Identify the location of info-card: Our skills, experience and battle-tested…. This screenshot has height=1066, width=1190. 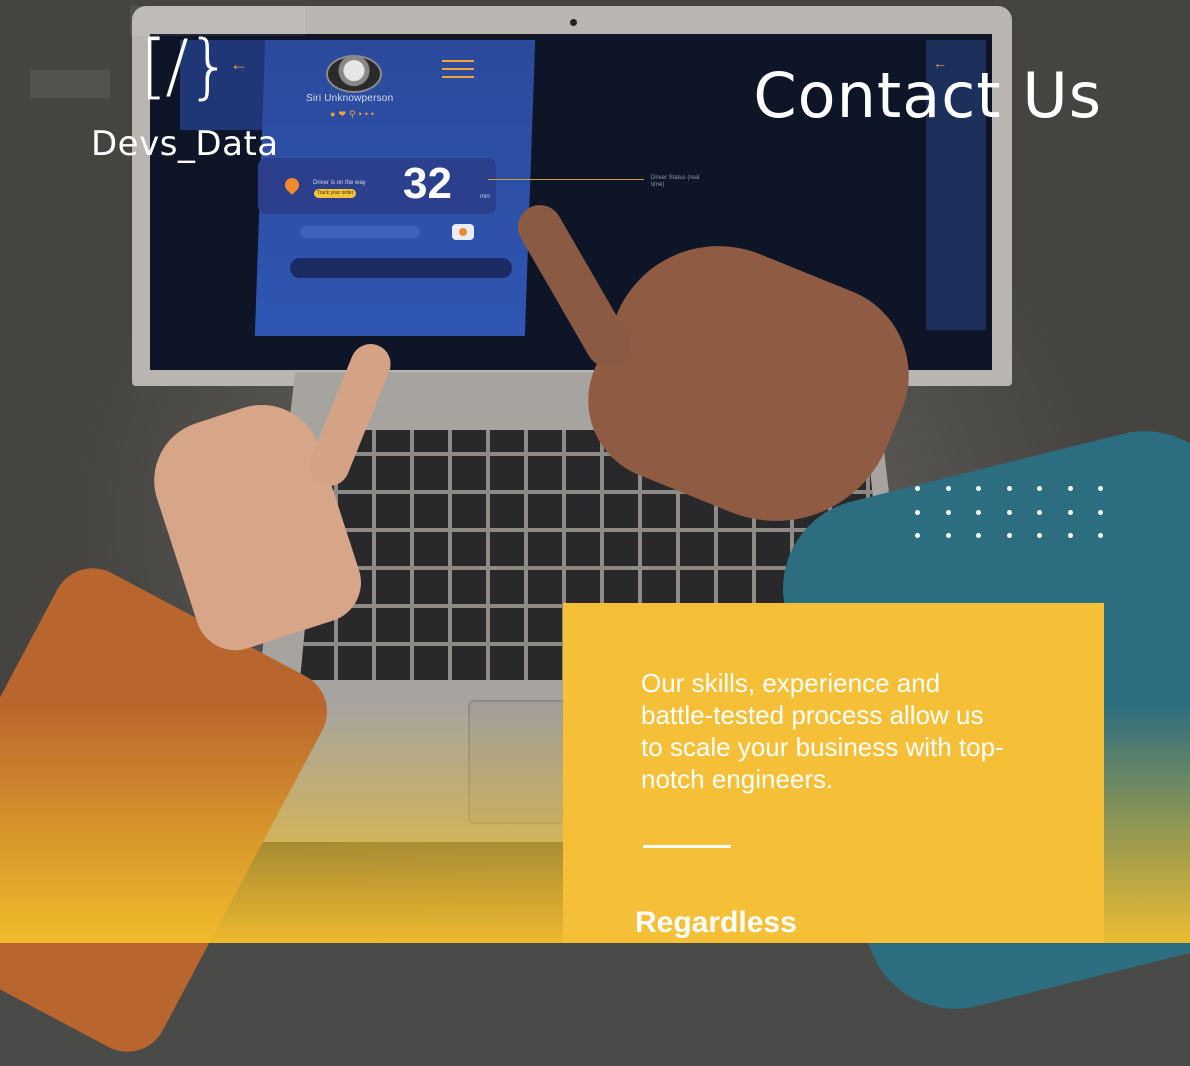
(833, 773).